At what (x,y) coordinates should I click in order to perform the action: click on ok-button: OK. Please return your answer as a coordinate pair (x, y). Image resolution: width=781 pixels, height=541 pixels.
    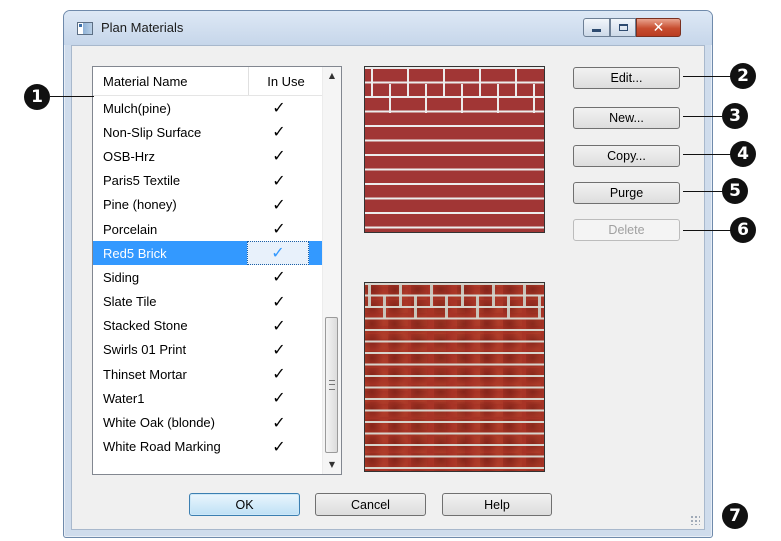
    Looking at the image, I should click on (244, 504).